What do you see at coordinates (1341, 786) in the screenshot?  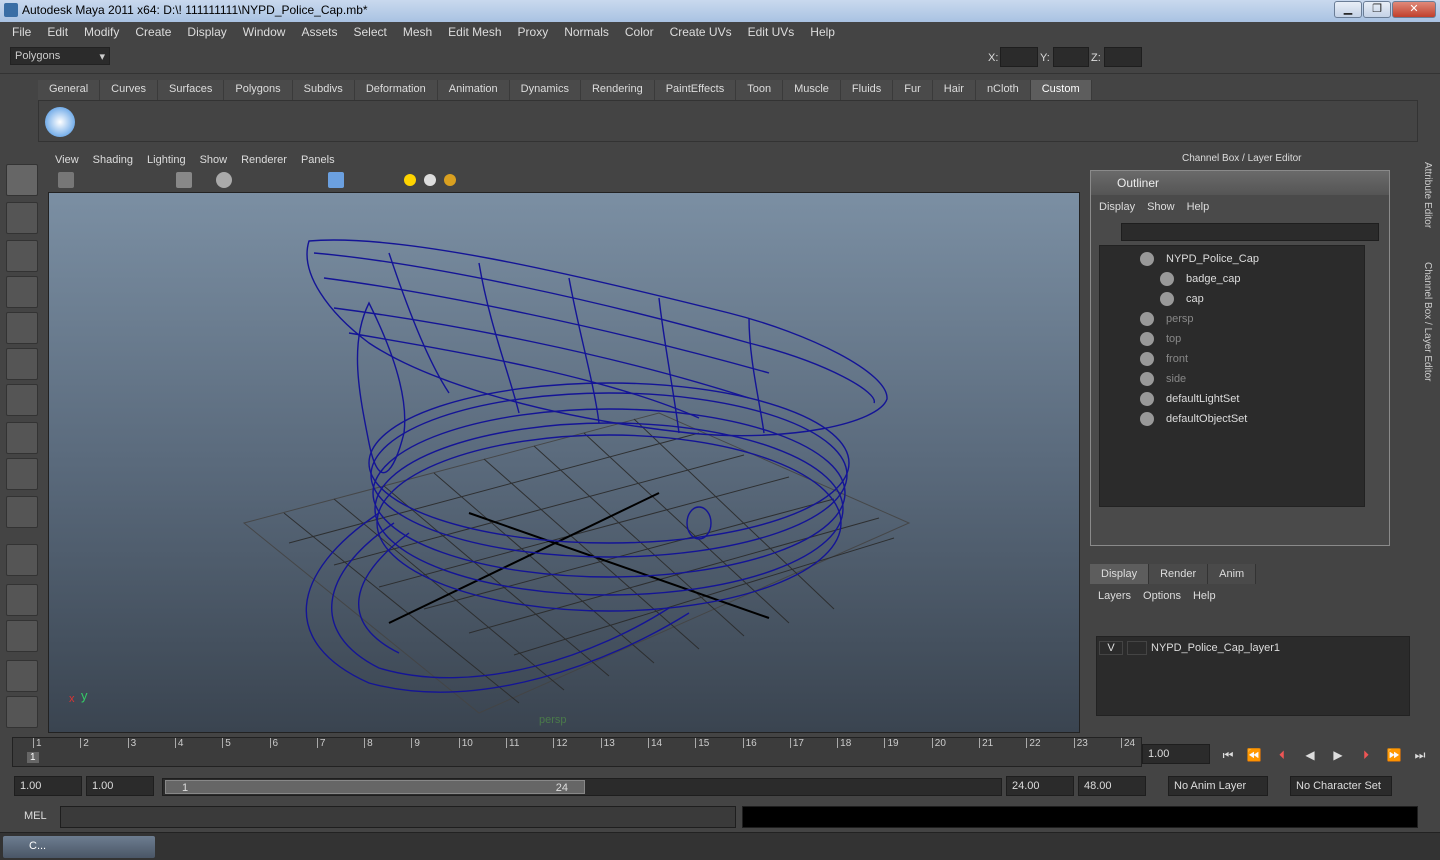 I see `character-set-dropdown: No Character Set` at bounding box center [1341, 786].